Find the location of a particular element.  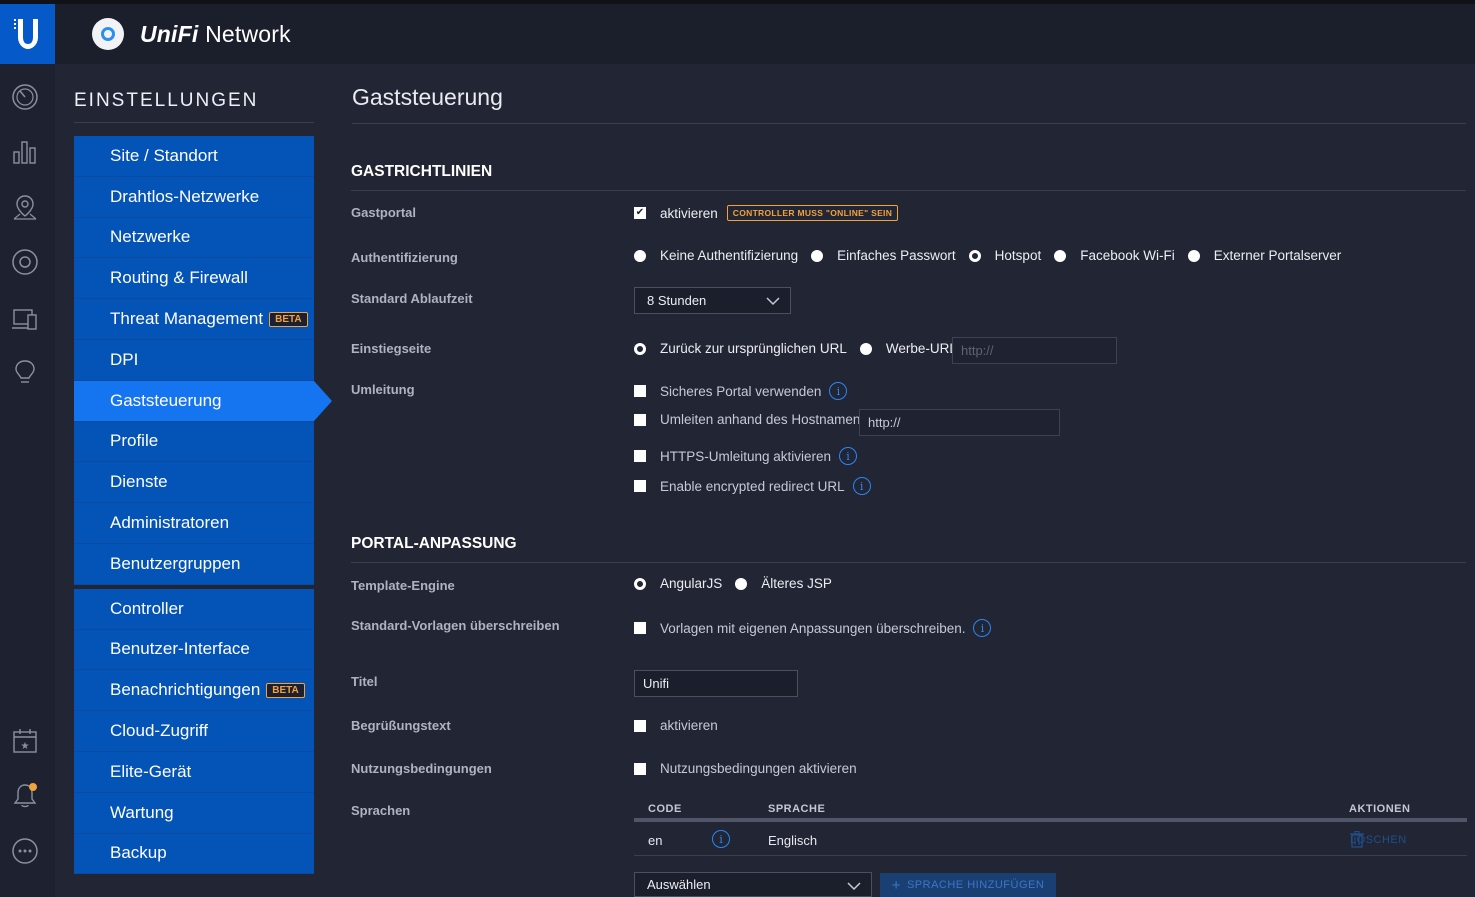

auth-option-hotspot: Hotspot is located at coordinates (1005, 255).